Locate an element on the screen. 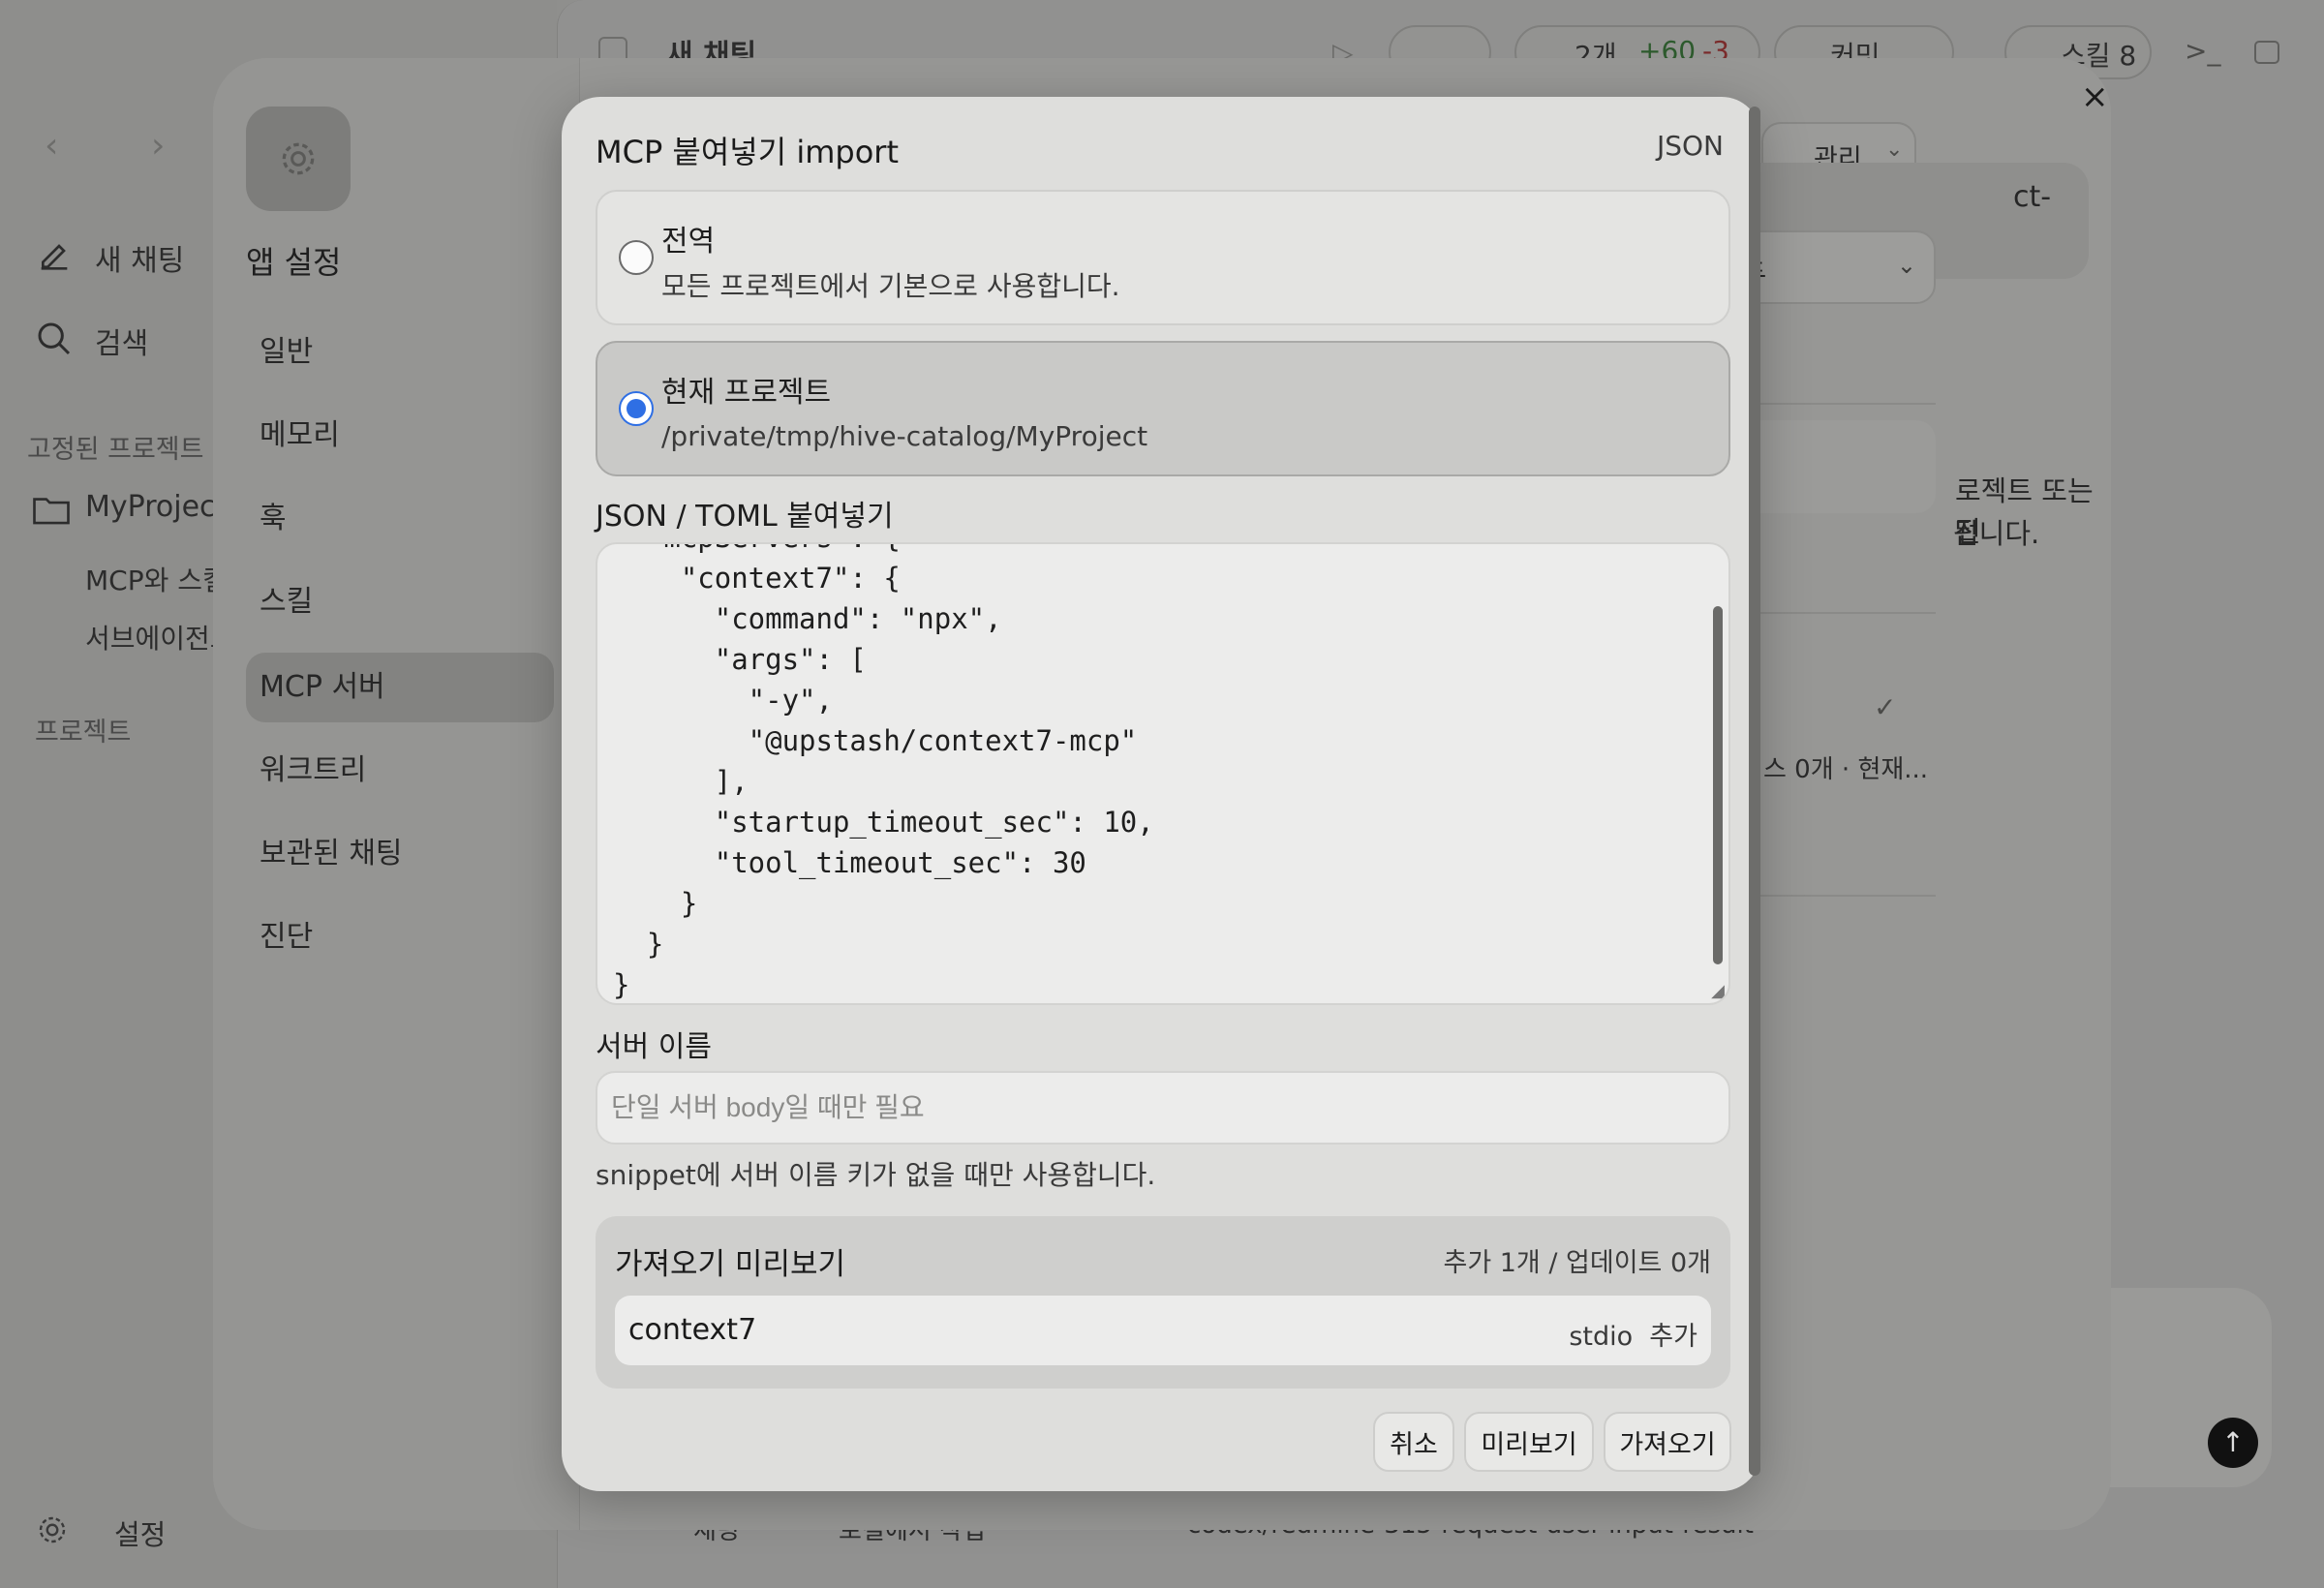 The height and width of the screenshot is (1588, 2324). send-button: ↑ is located at coordinates (2233, 1443).